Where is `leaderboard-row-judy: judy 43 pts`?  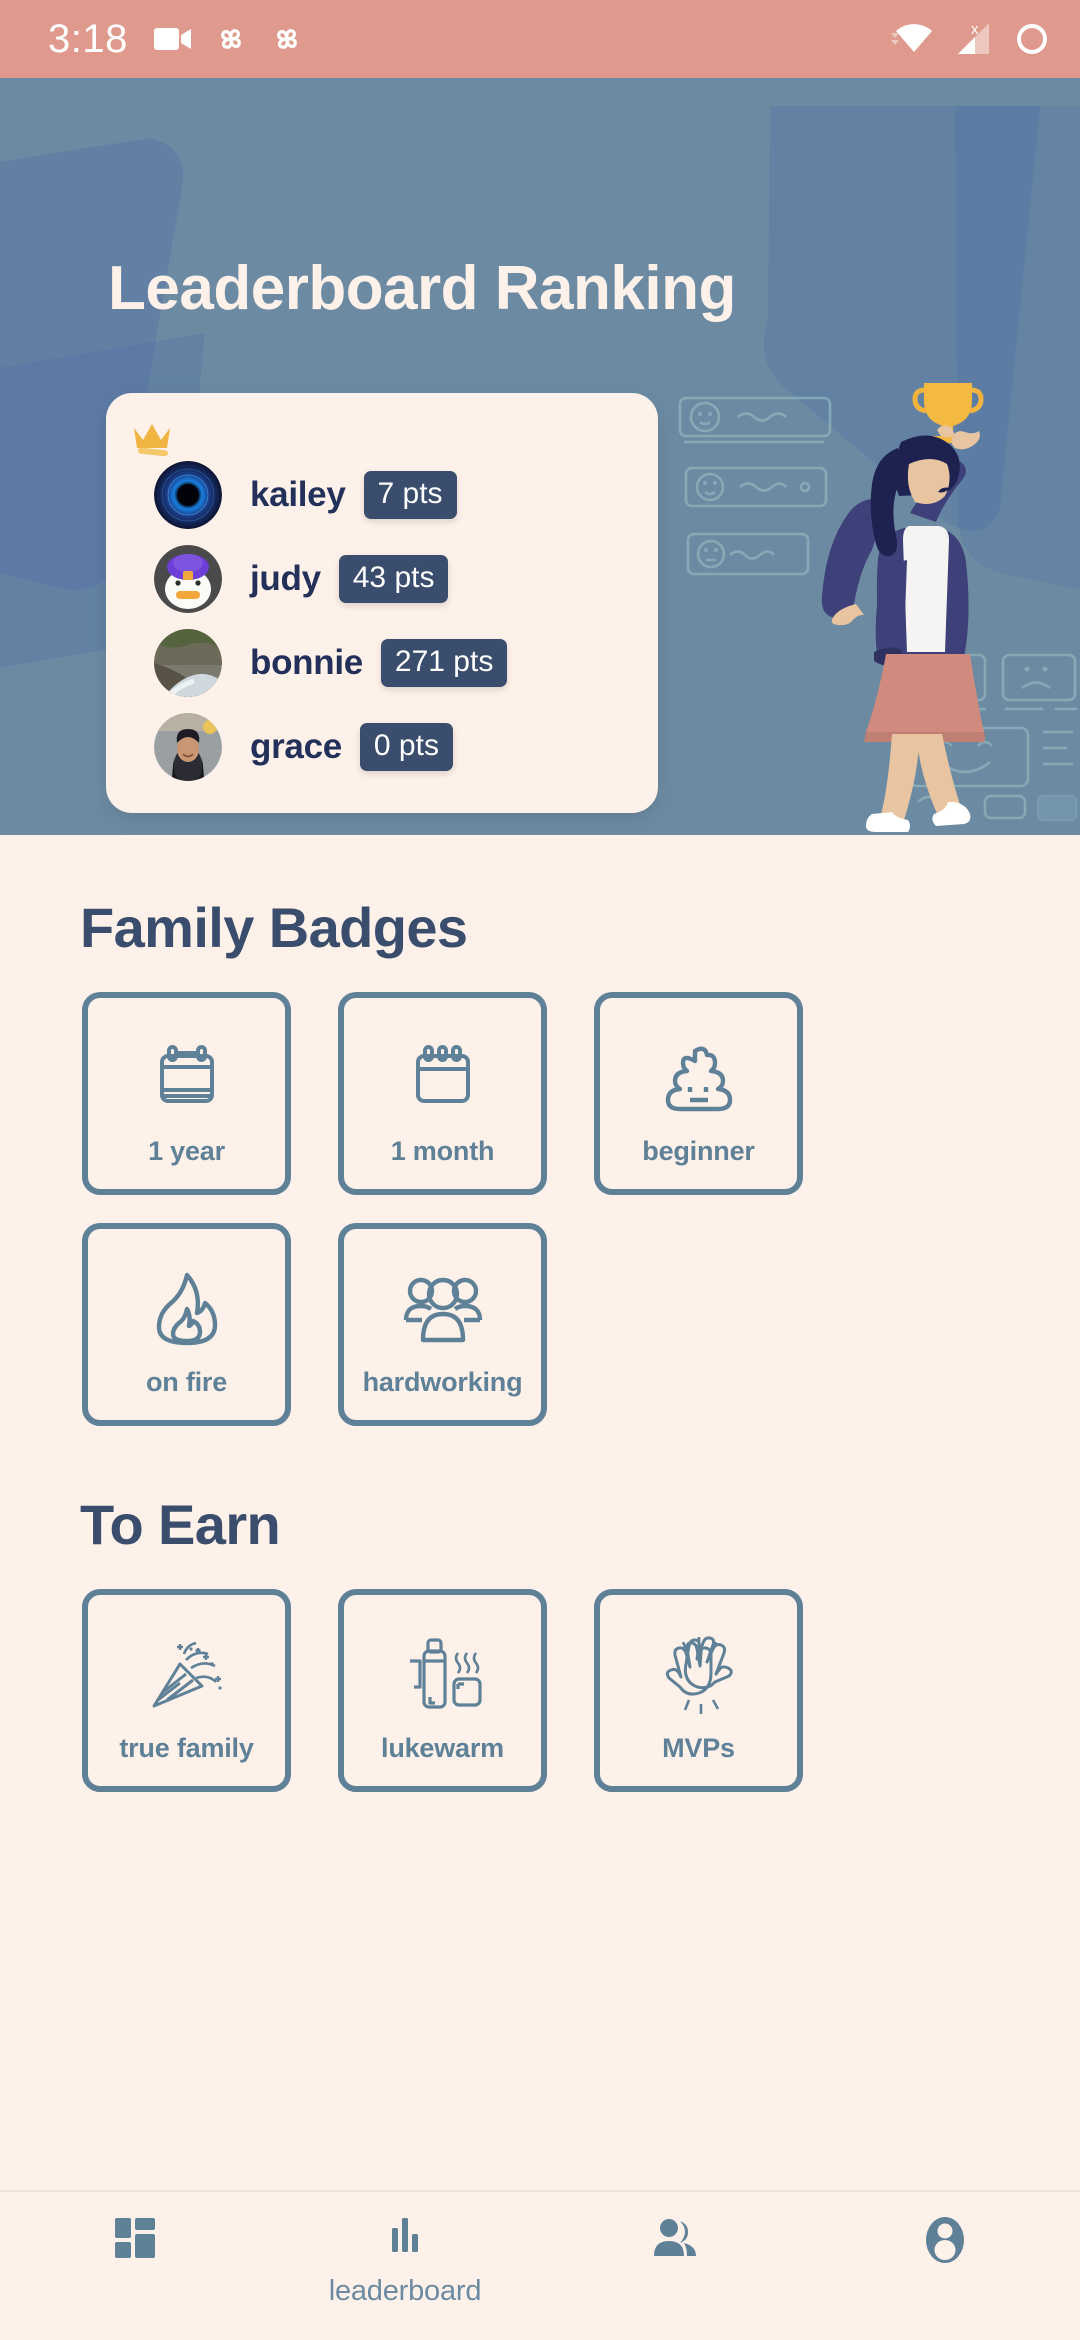
leaderboard-row-judy: judy 43 pts is located at coordinates (382, 579).